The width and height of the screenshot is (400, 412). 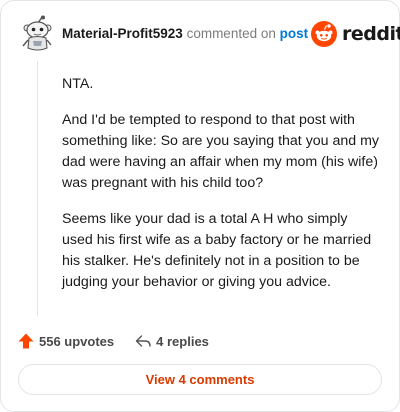 I want to click on upvote-arrow-icon, so click(x=26, y=341).